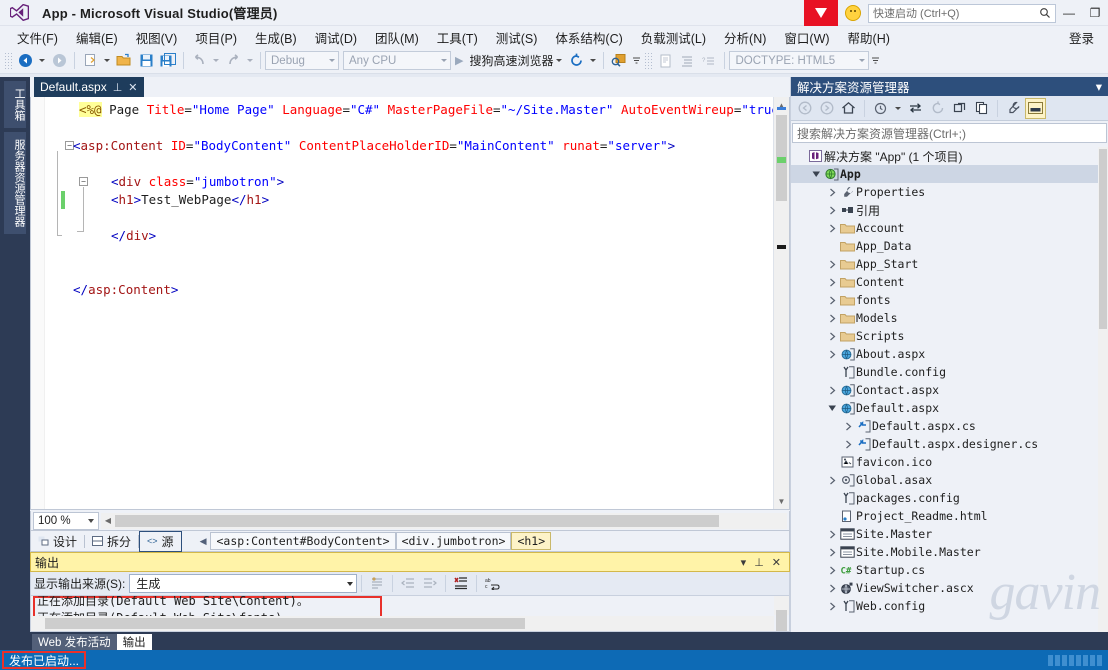 This screenshot has height=670, width=1108. Describe the element at coordinates (949, 354) in the screenshot. I see `tree-item: About.aspx` at that location.